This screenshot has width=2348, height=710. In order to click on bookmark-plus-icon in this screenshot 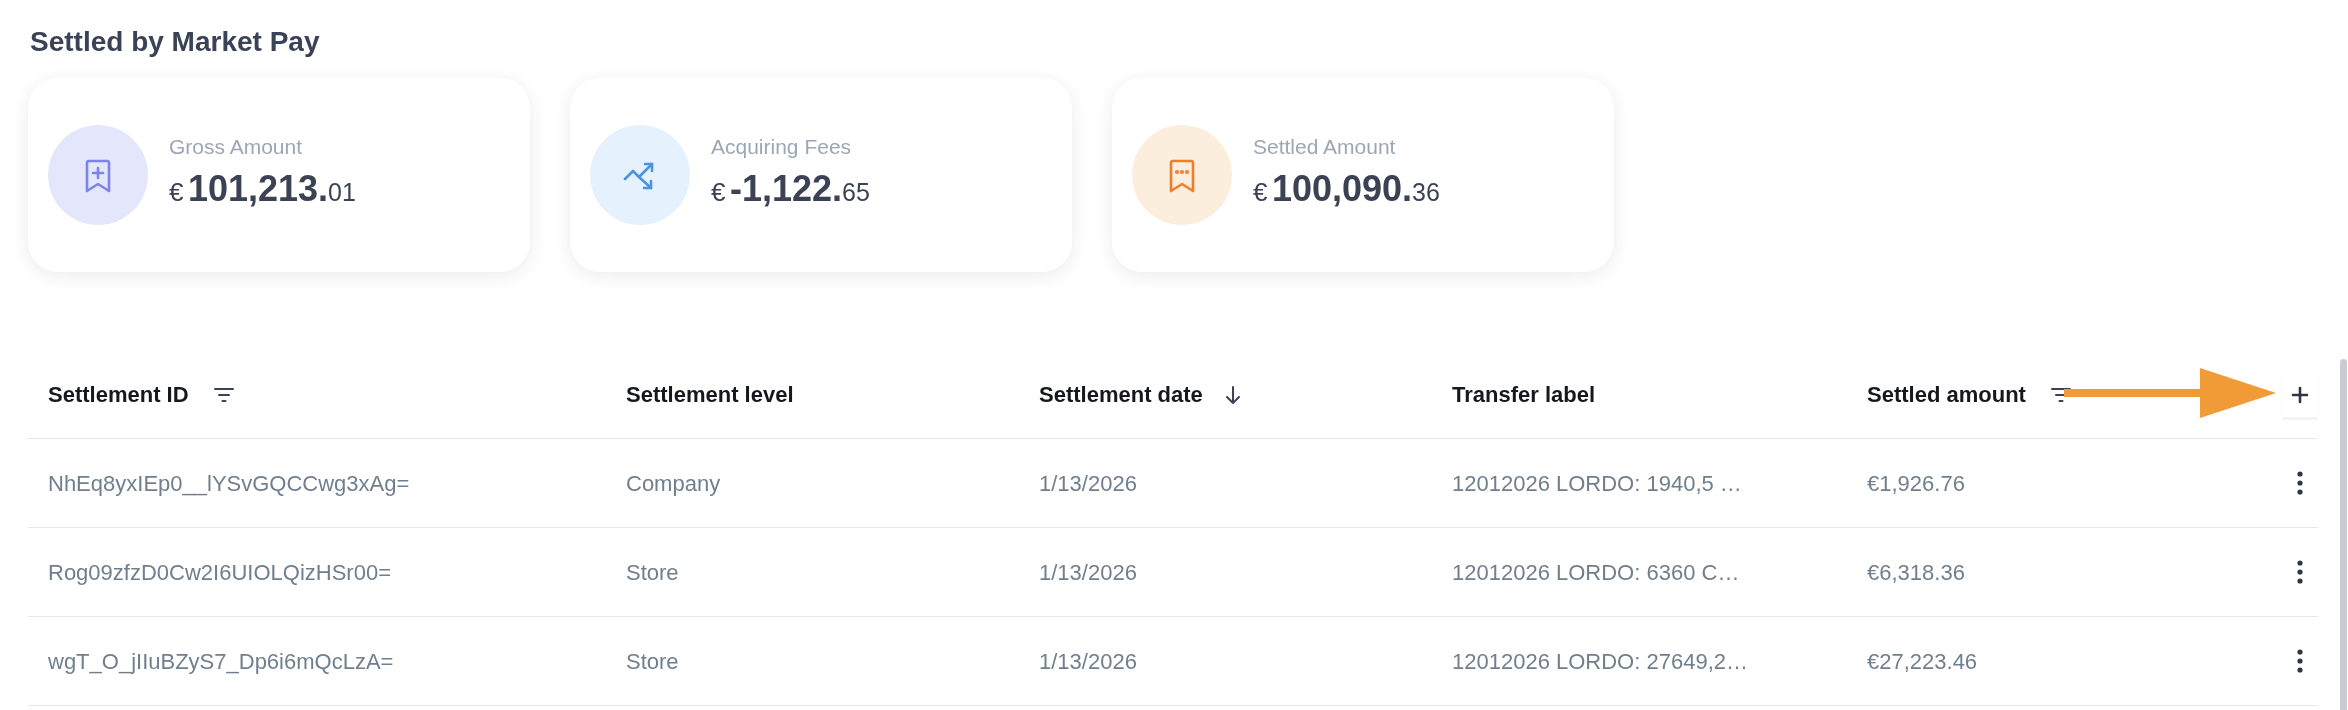, I will do `click(98, 175)`.